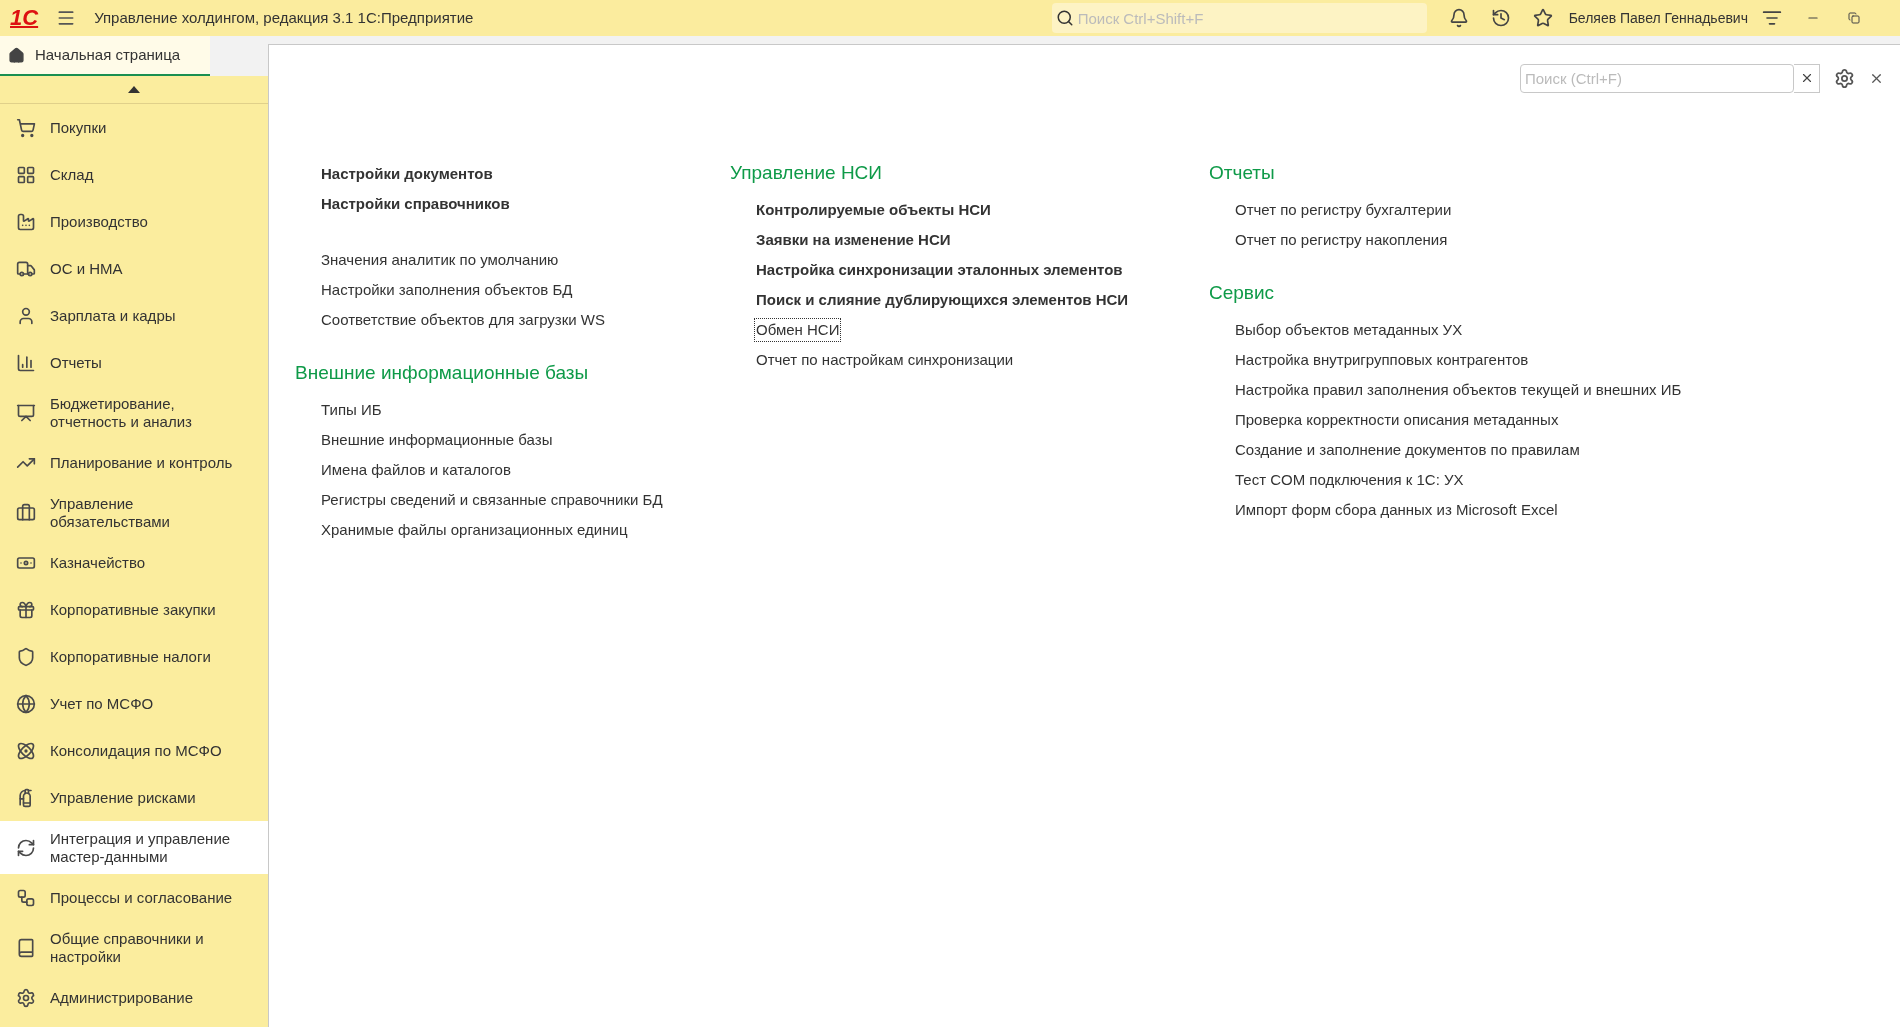  What do you see at coordinates (416, 470) in the screenshot?
I see `section-link: Имена файлов и каталогов` at bounding box center [416, 470].